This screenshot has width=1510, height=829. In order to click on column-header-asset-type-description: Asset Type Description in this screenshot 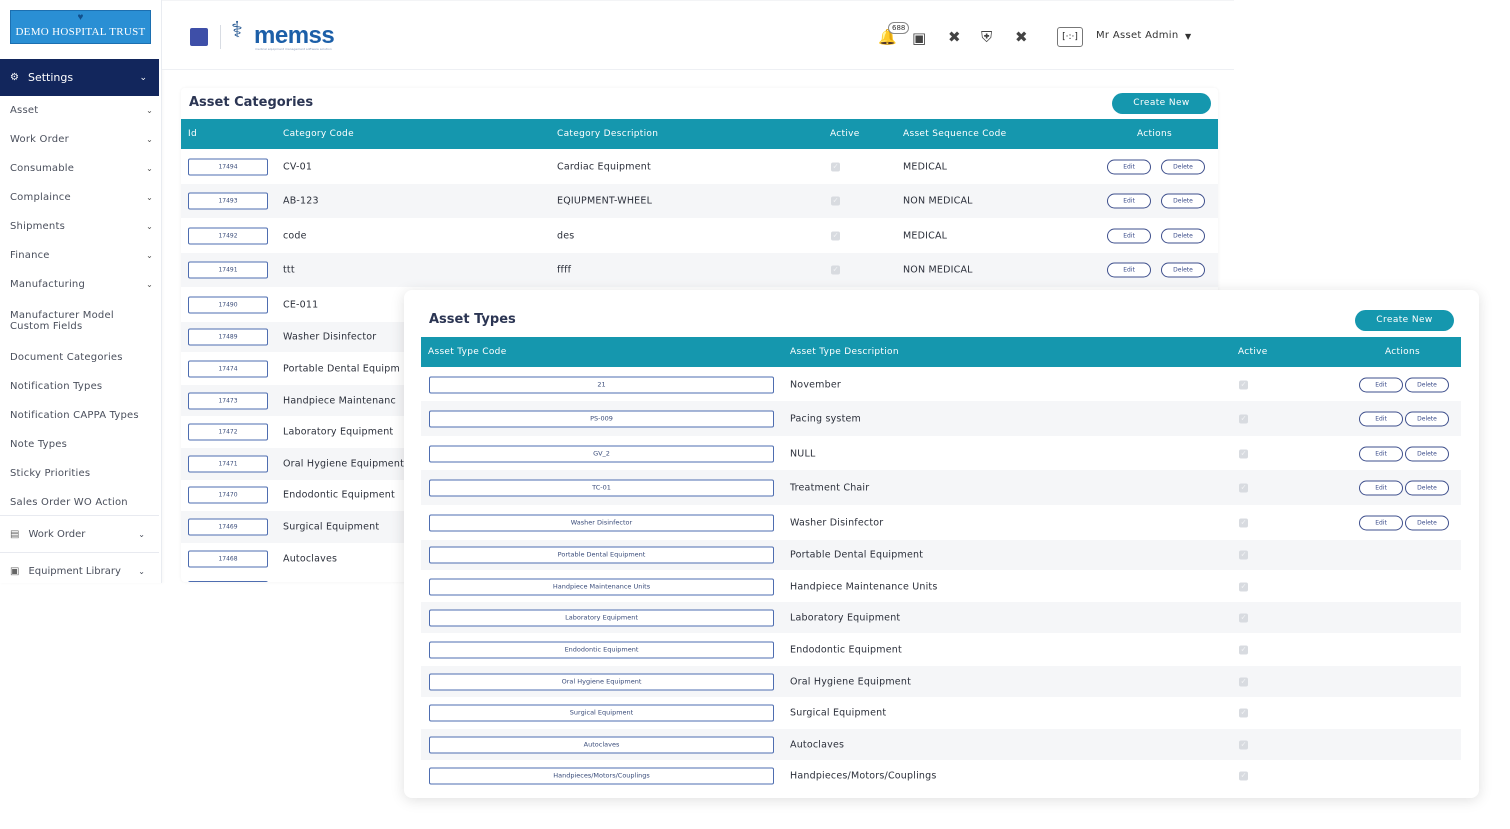, I will do `click(844, 352)`.